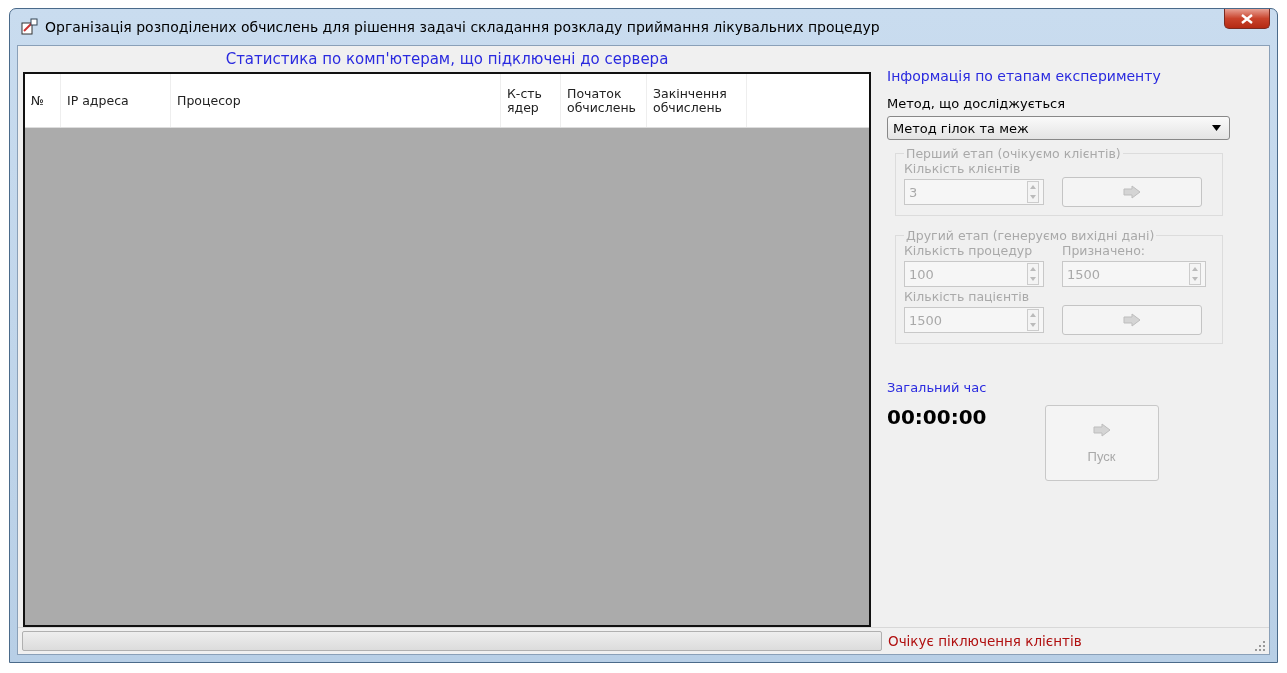 The image size is (1287, 673). What do you see at coordinates (967, 297) in the screenshot?
I see `field-label: Кількість пацієнтів` at bounding box center [967, 297].